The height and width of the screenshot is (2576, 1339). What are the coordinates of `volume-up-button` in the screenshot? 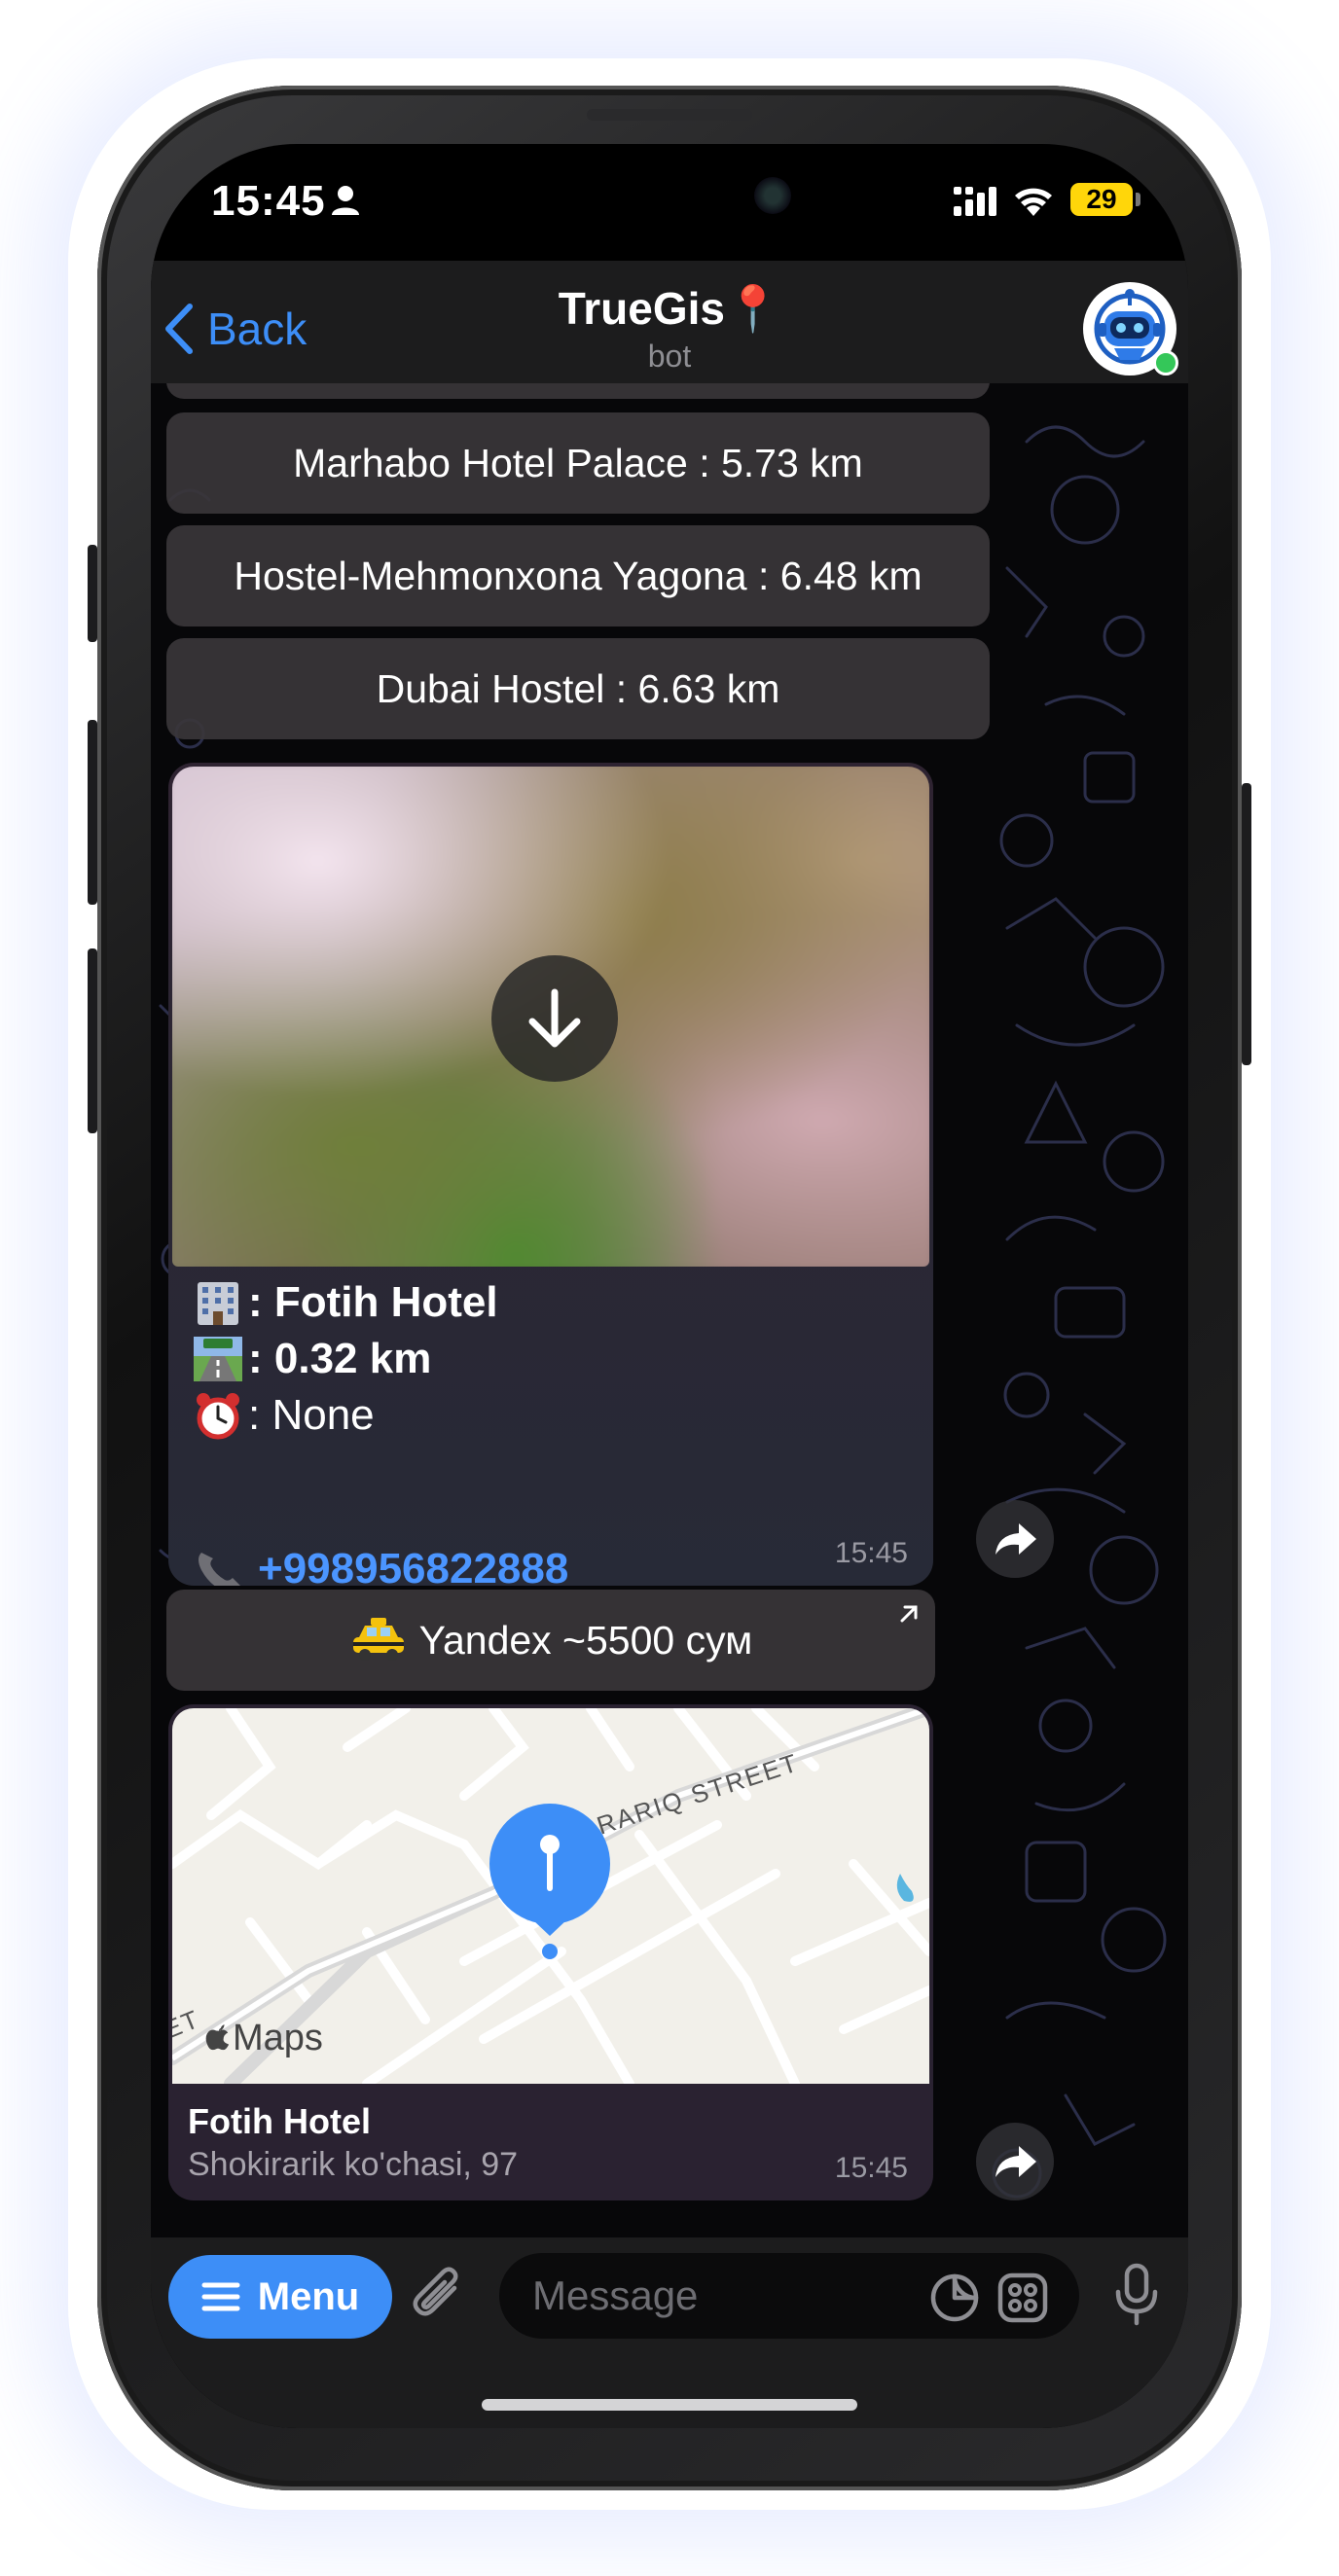 It's located at (92, 812).